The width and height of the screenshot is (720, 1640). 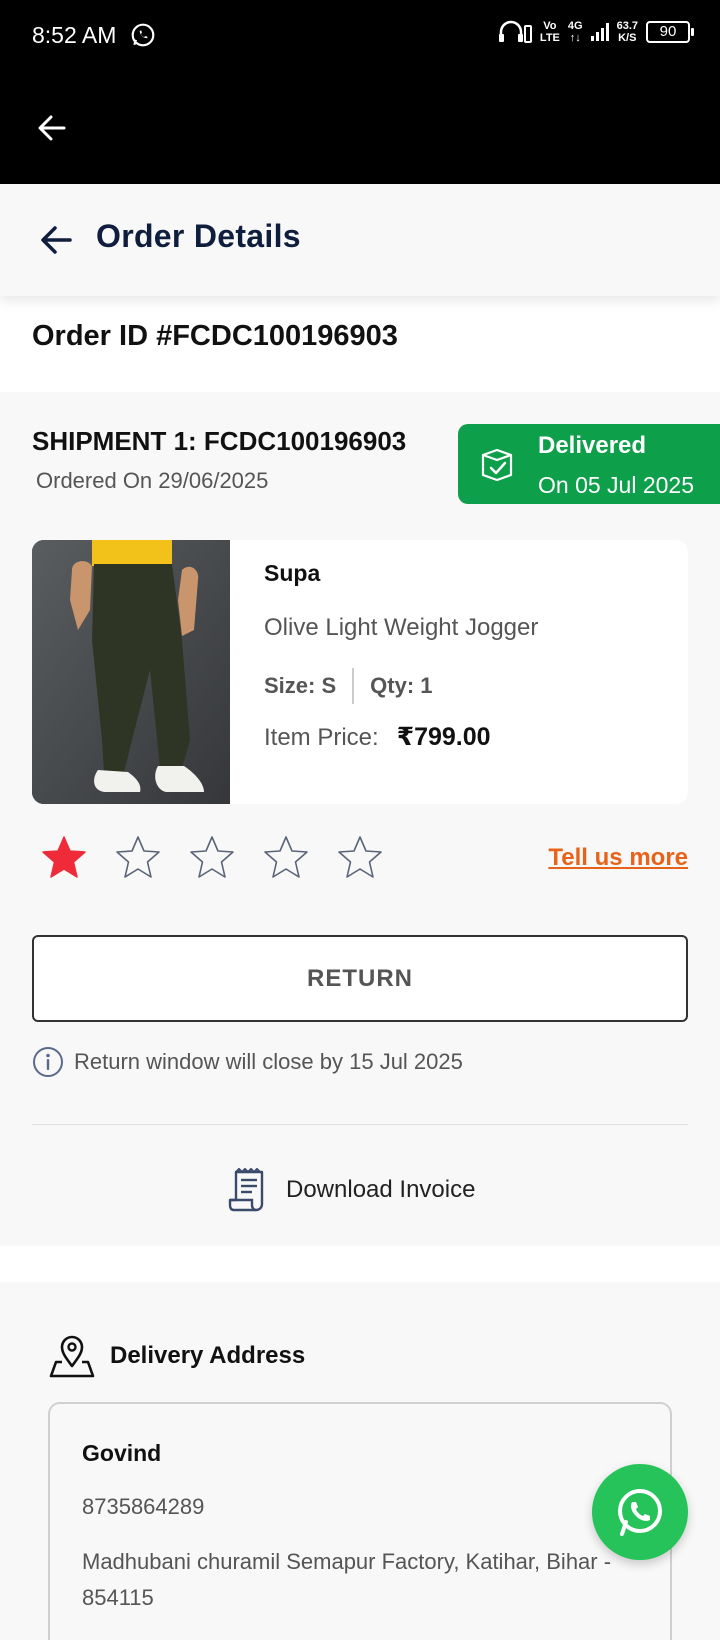 I want to click on volte-indicator: Vo LTE, so click(x=549, y=32).